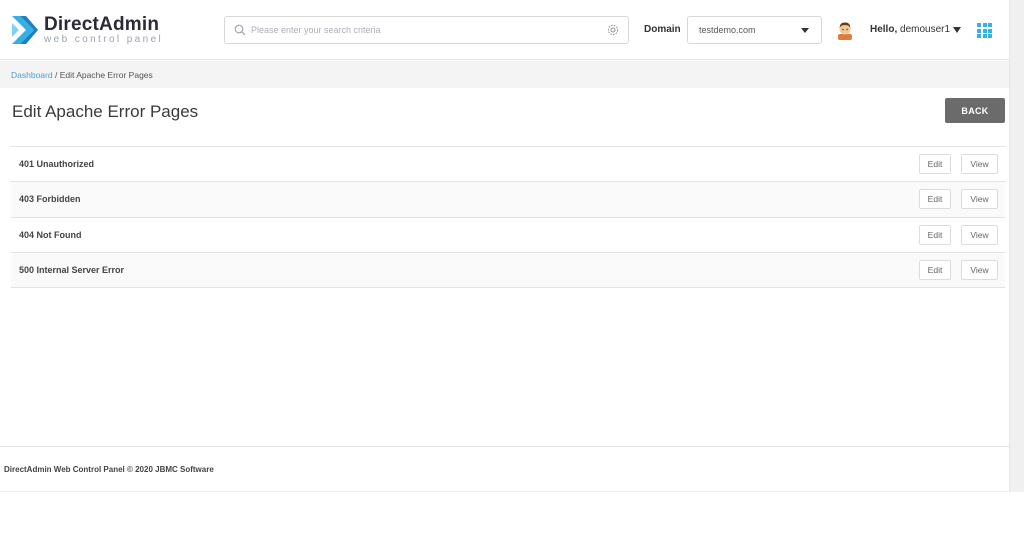 Image resolution: width=1024 pixels, height=547 pixels. Describe the element at coordinates (106, 75) in the screenshot. I see `breadcrumb-current: Edit Apache Error Pages` at that location.